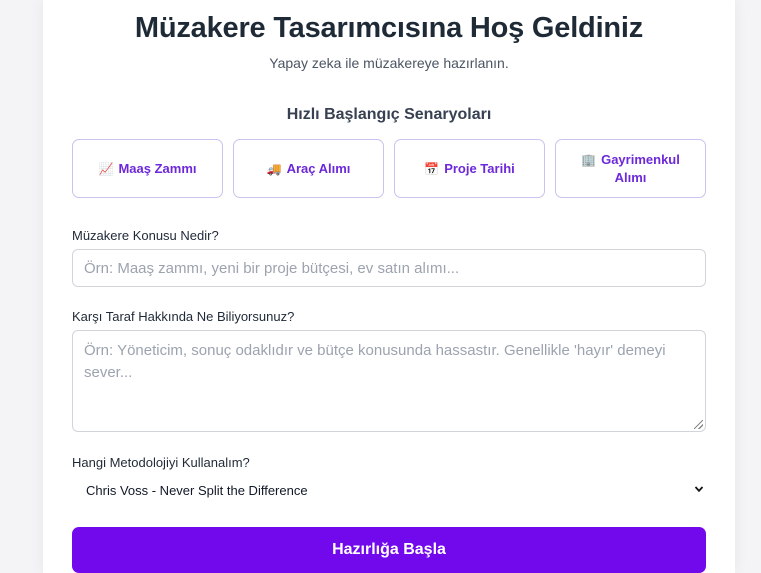  What do you see at coordinates (640, 168) in the screenshot?
I see `scenario-label: Gayrimenkul Alımı` at bounding box center [640, 168].